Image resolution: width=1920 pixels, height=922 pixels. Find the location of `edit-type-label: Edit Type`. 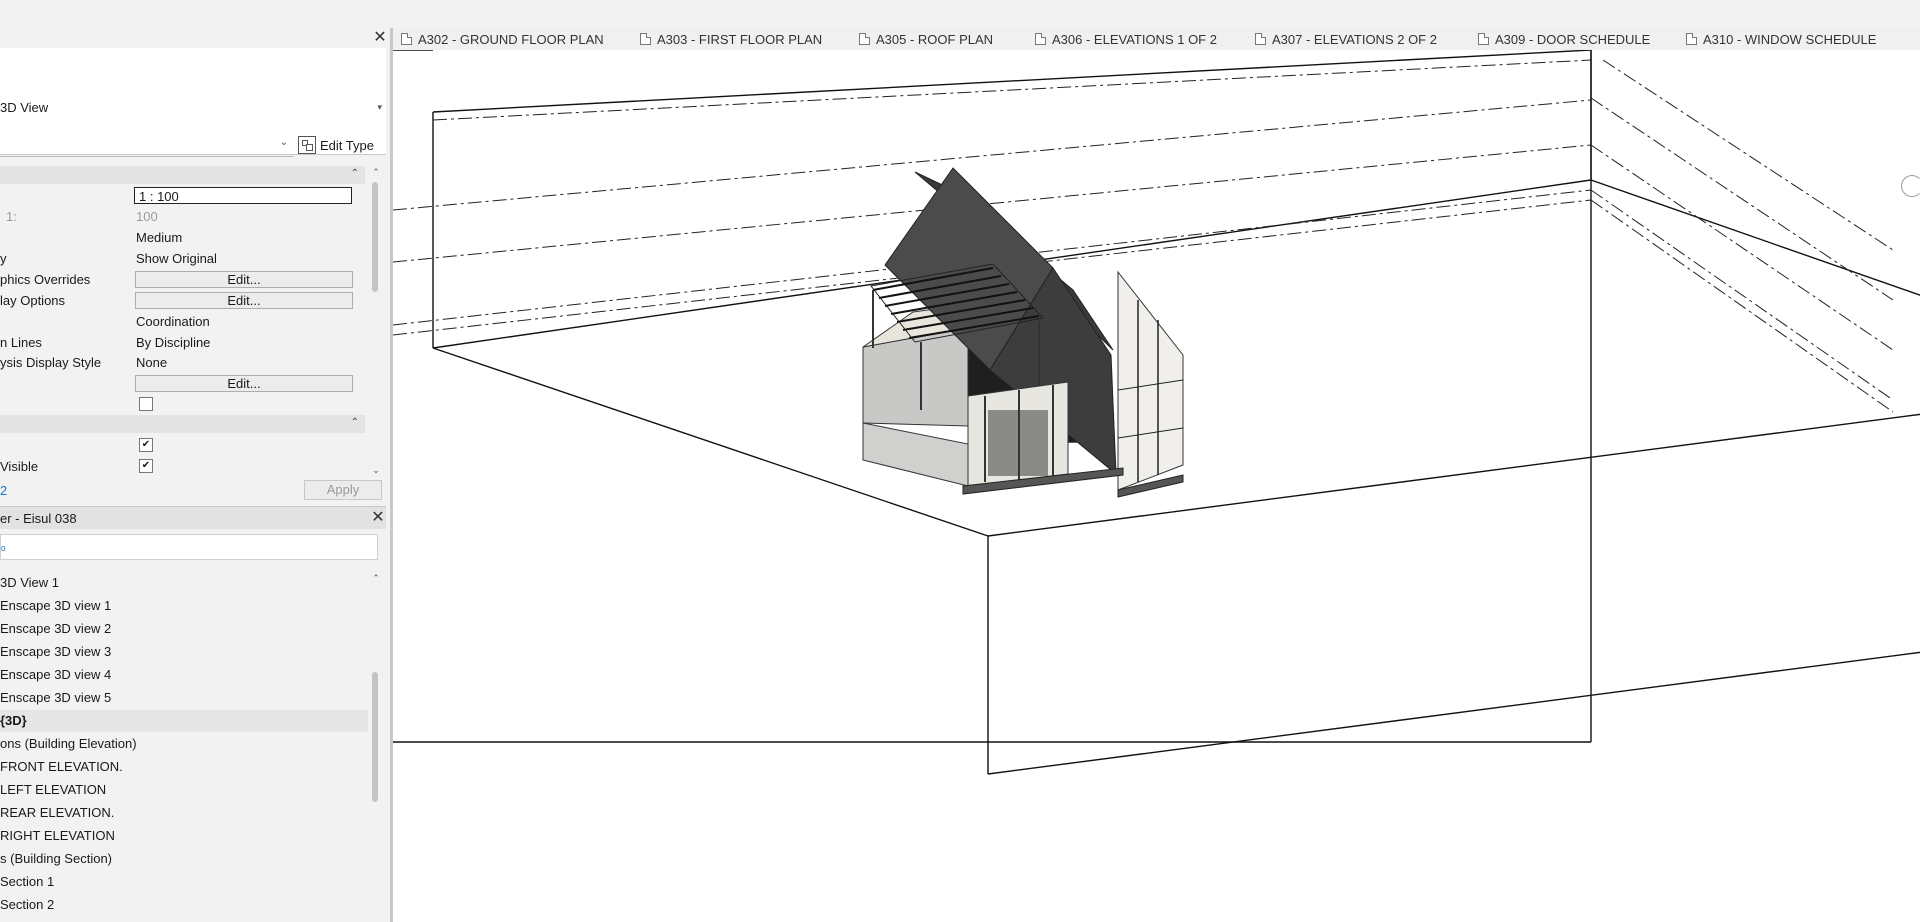

edit-type-label: Edit Type is located at coordinates (347, 145).